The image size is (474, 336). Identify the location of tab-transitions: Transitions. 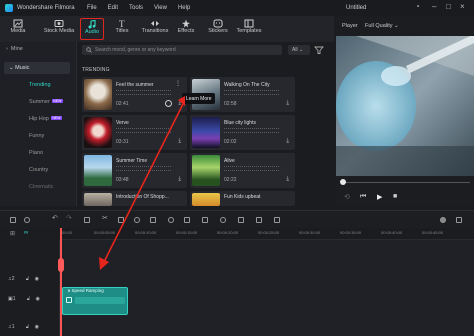
(155, 29).